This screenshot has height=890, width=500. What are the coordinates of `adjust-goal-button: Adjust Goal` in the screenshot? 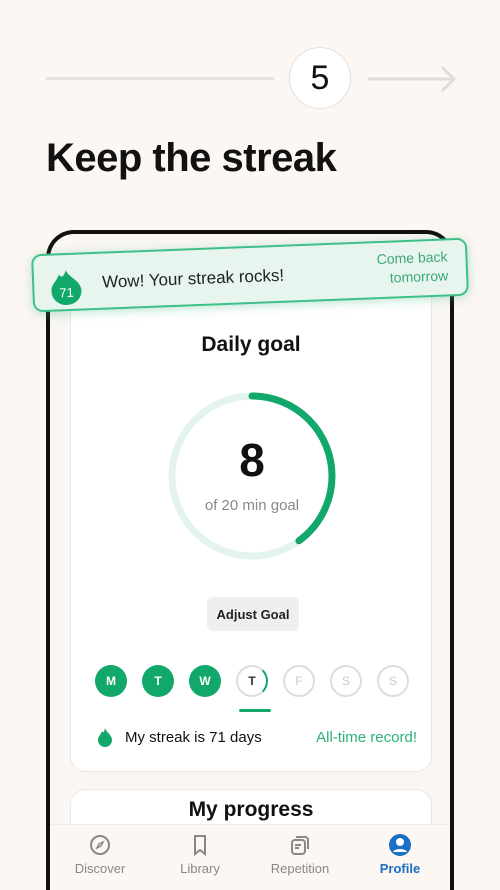 It's located at (253, 614).